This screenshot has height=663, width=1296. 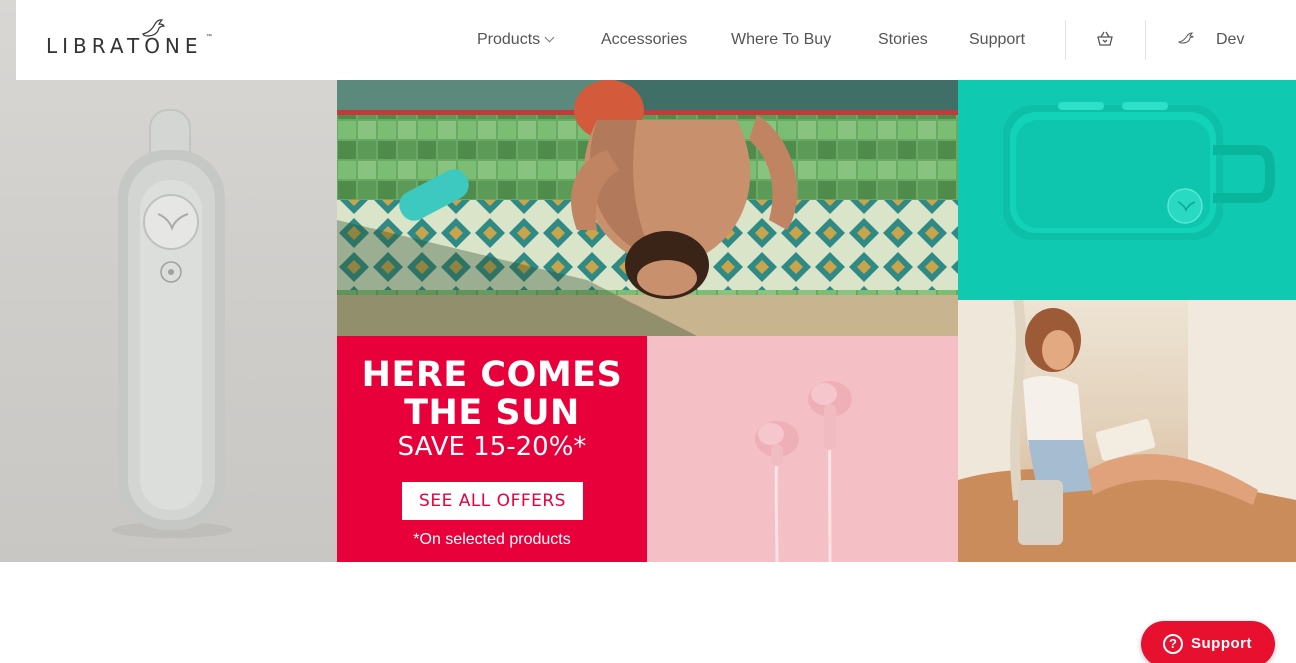 I want to click on promo-headline: HERE COMES THE SUN, so click(x=492, y=394).